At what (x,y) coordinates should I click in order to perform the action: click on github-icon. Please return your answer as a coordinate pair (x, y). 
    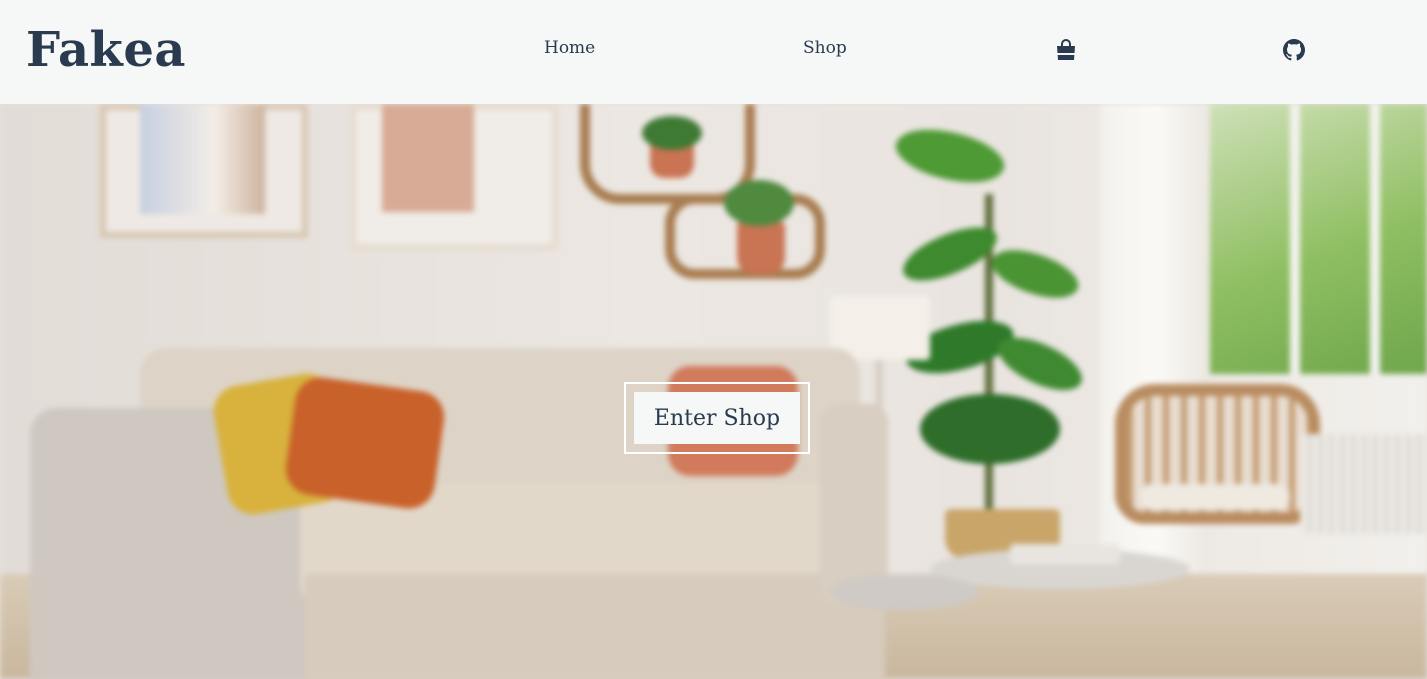
    Looking at the image, I should click on (1294, 50).